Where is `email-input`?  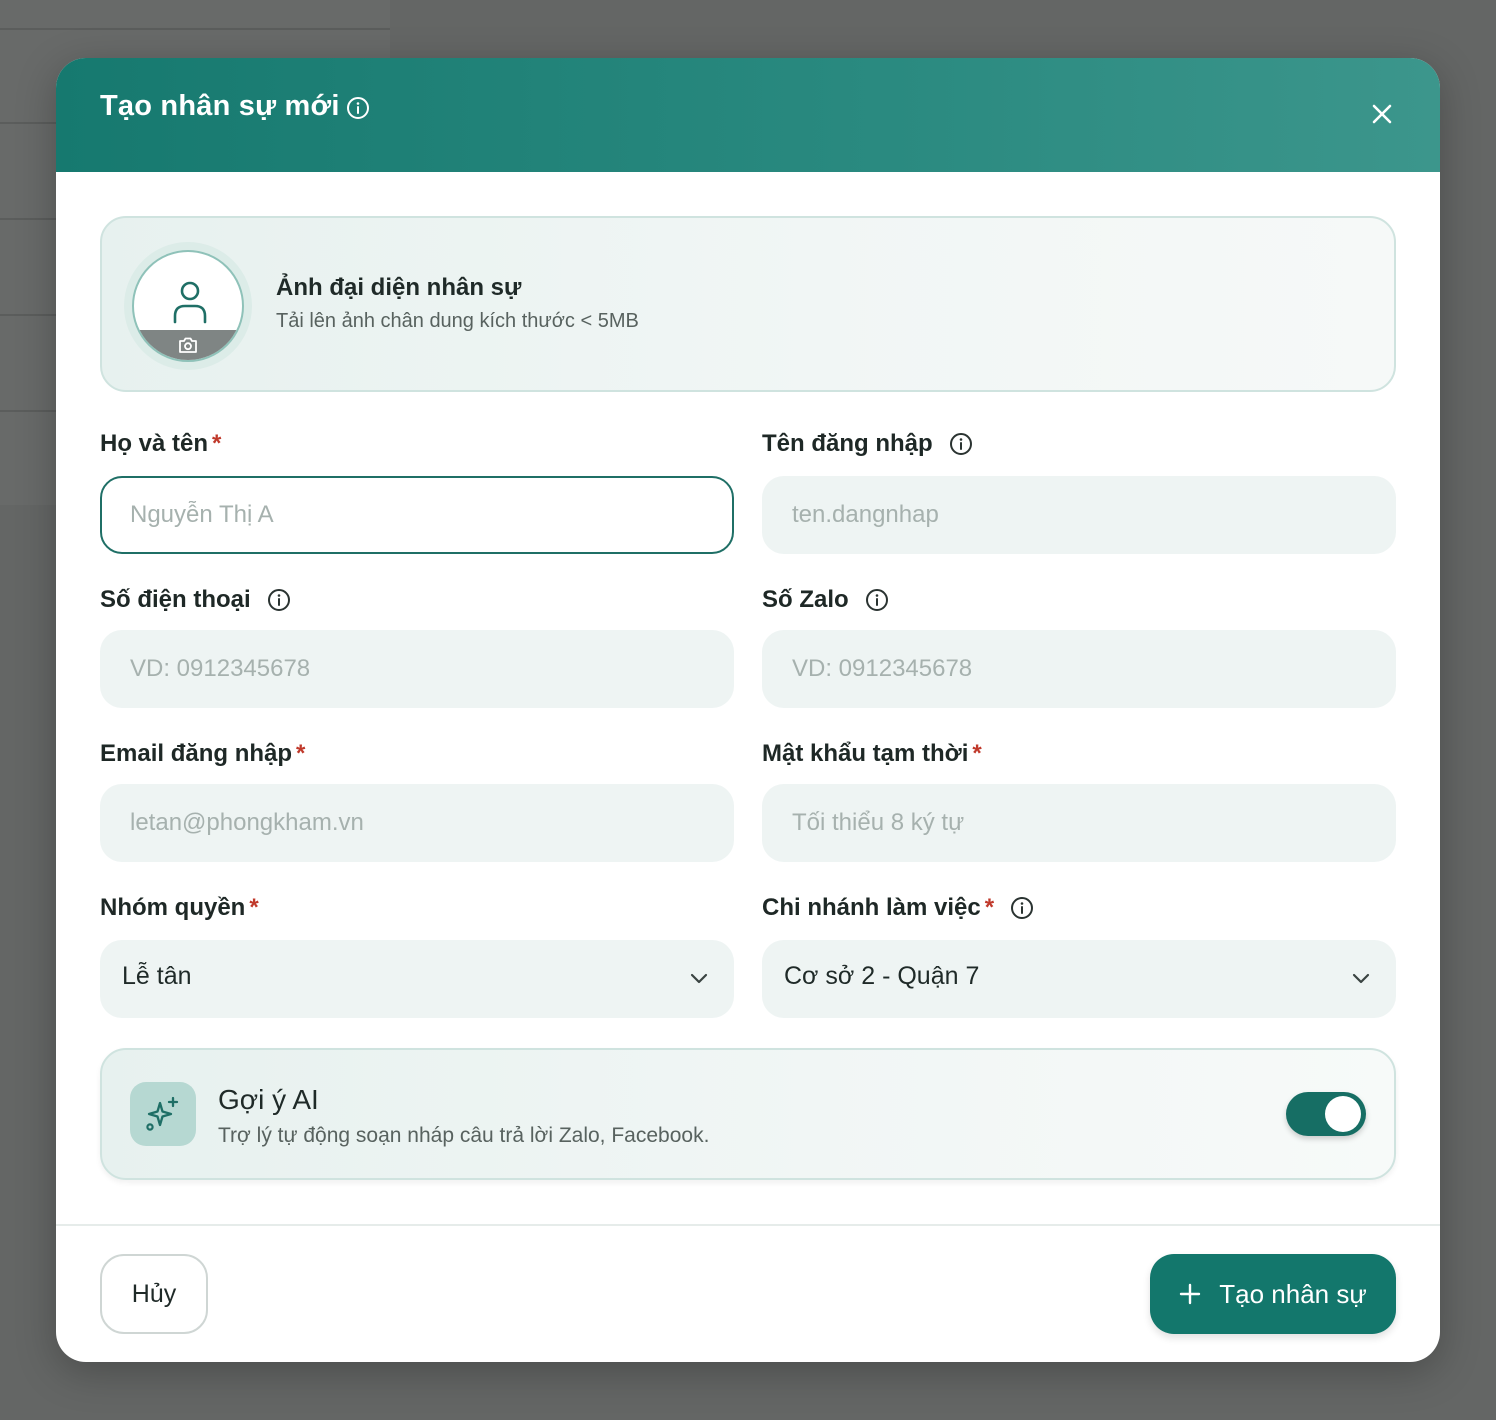
email-input is located at coordinates (417, 823).